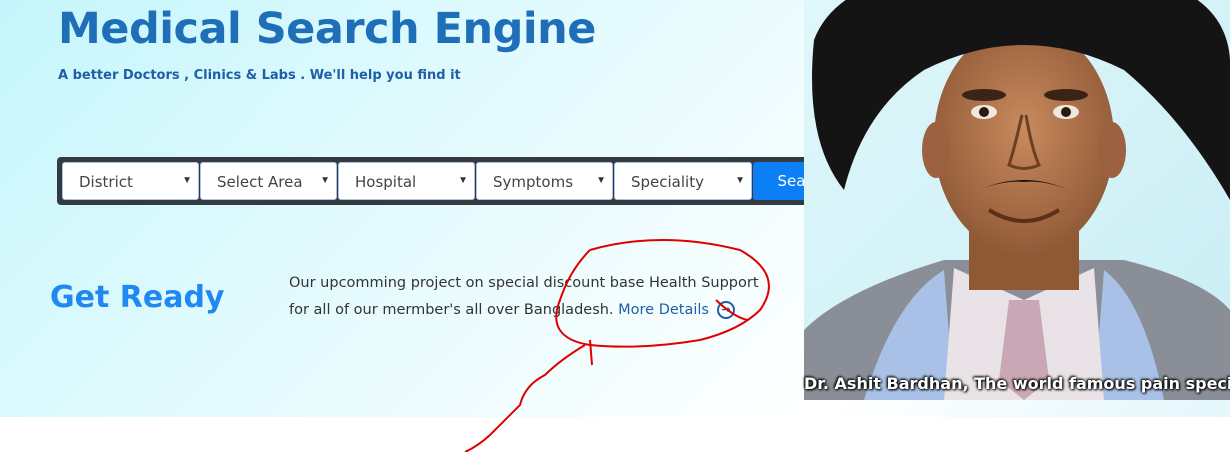 Image resolution: width=1230 pixels, height=452 pixels. I want to click on symptoms-select-label: Symptoms, so click(533, 182).